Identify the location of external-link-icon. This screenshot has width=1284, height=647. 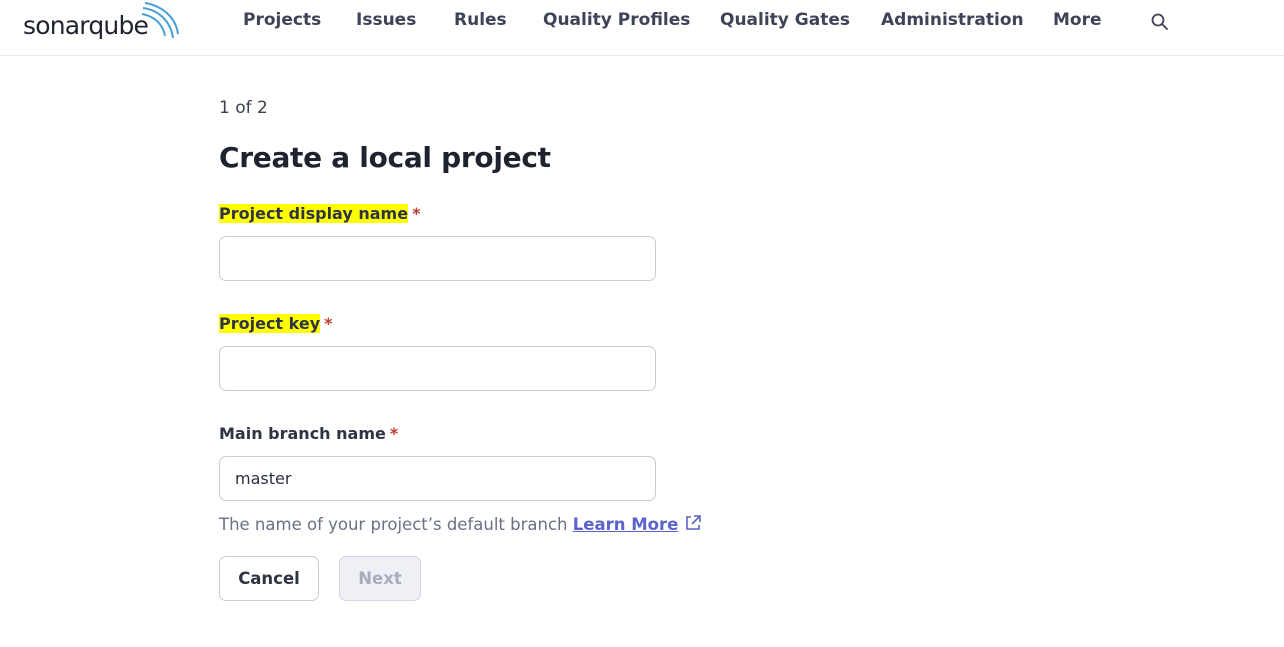
(693, 523).